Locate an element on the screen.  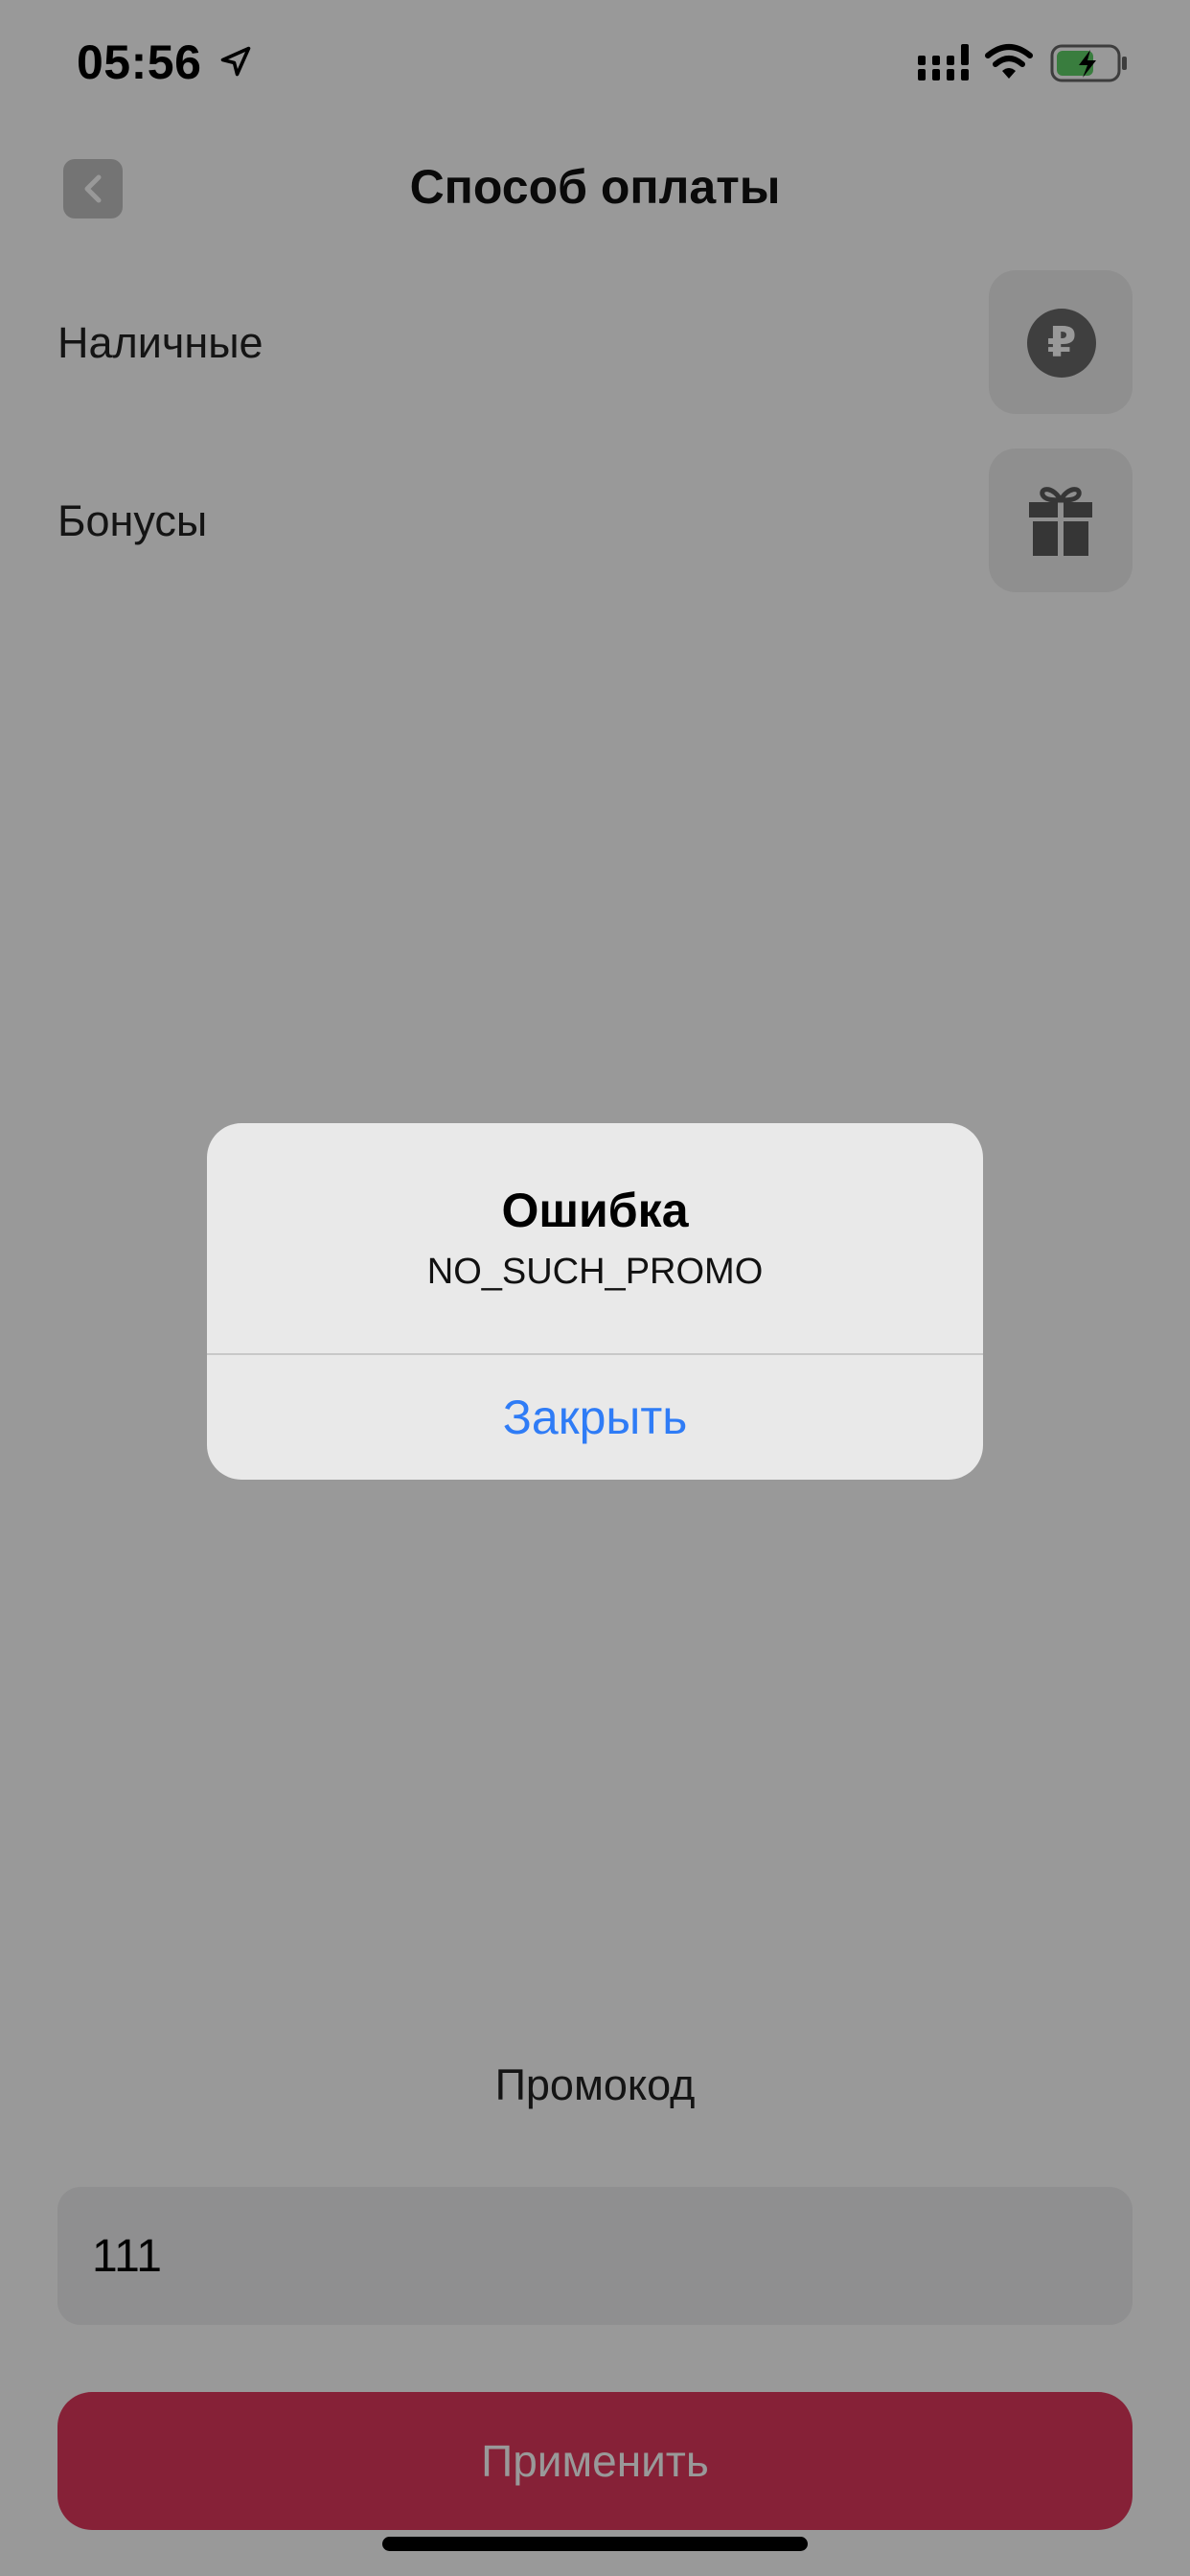
alert-close-button: Закрыть is located at coordinates (595, 1417).